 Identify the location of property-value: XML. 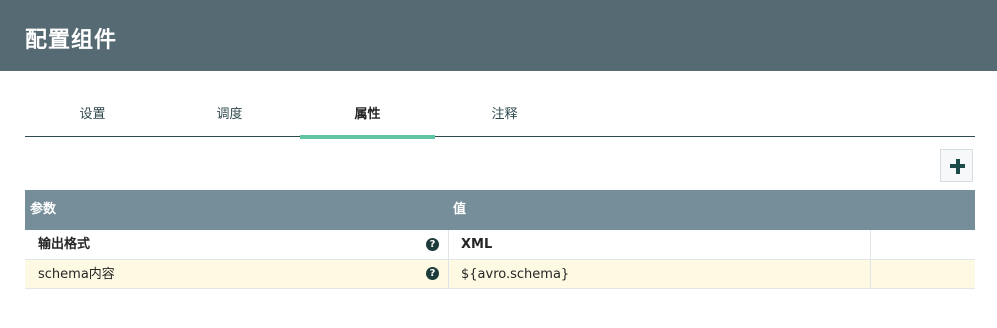
(476, 245).